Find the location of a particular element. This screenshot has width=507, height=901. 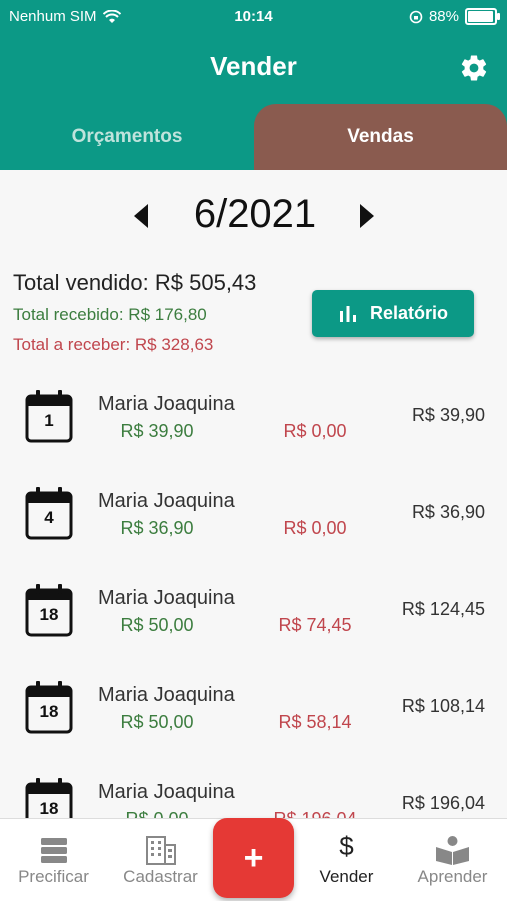

calendar-icon: 4 is located at coordinates (49, 513).